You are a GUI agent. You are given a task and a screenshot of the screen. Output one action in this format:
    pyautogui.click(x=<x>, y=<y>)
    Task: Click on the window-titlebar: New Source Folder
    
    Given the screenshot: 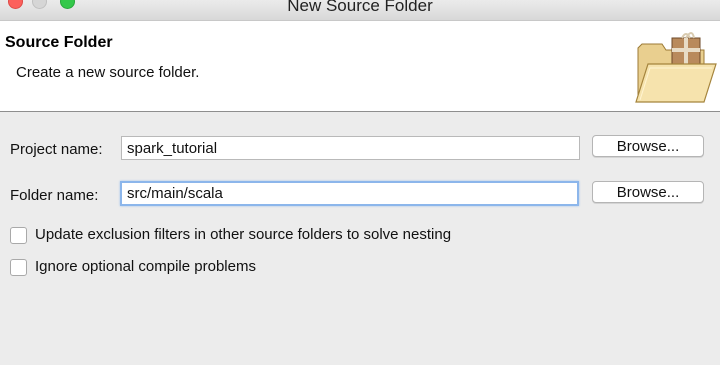 What is the action you would take?
    pyautogui.click(x=360, y=10)
    